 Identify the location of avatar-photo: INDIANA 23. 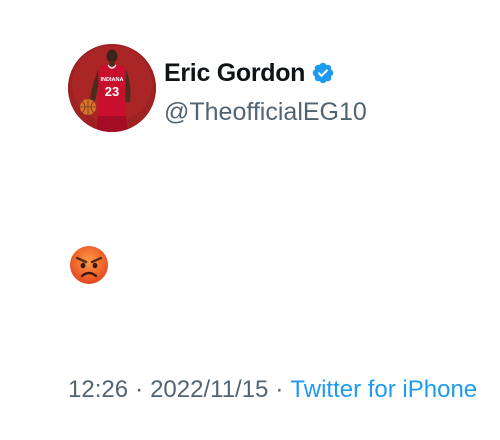
(112, 88).